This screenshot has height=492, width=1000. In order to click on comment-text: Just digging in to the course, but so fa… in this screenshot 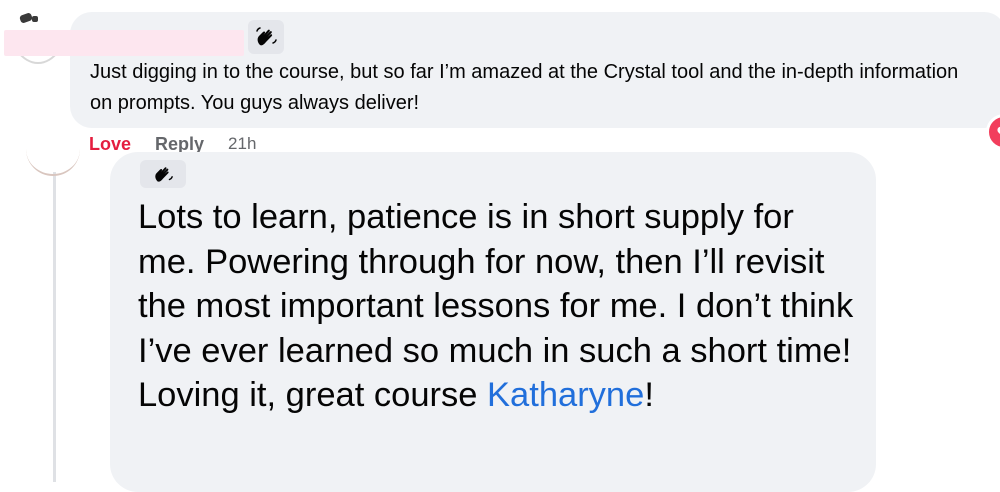, I will do `click(524, 87)`.